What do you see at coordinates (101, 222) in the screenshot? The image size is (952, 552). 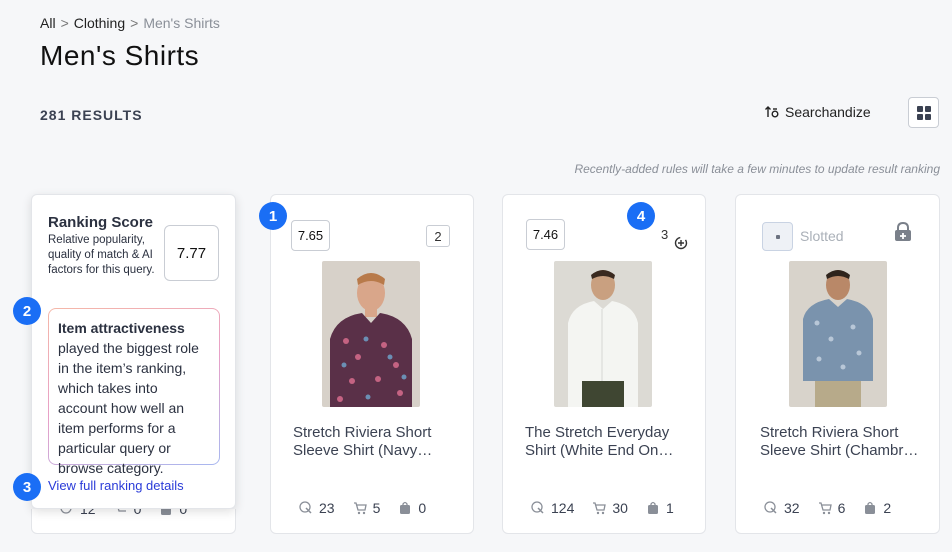 I see `ranking-score-title: Ranking Score` at bounding box center [101, 222].